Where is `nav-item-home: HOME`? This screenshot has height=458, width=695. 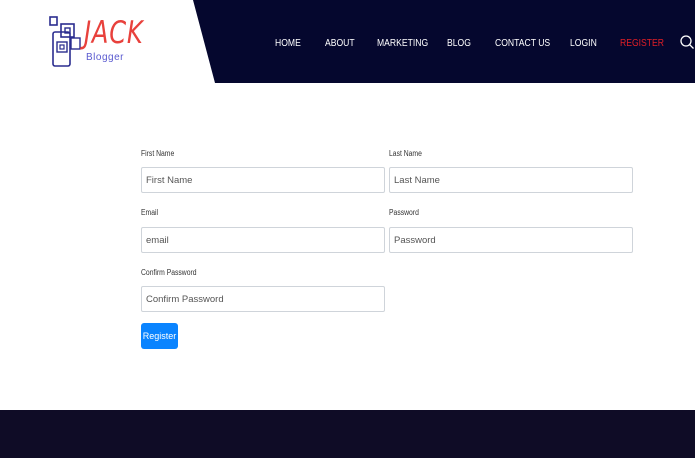
nav-item-home: HOME is located at coordinates (288, 43).